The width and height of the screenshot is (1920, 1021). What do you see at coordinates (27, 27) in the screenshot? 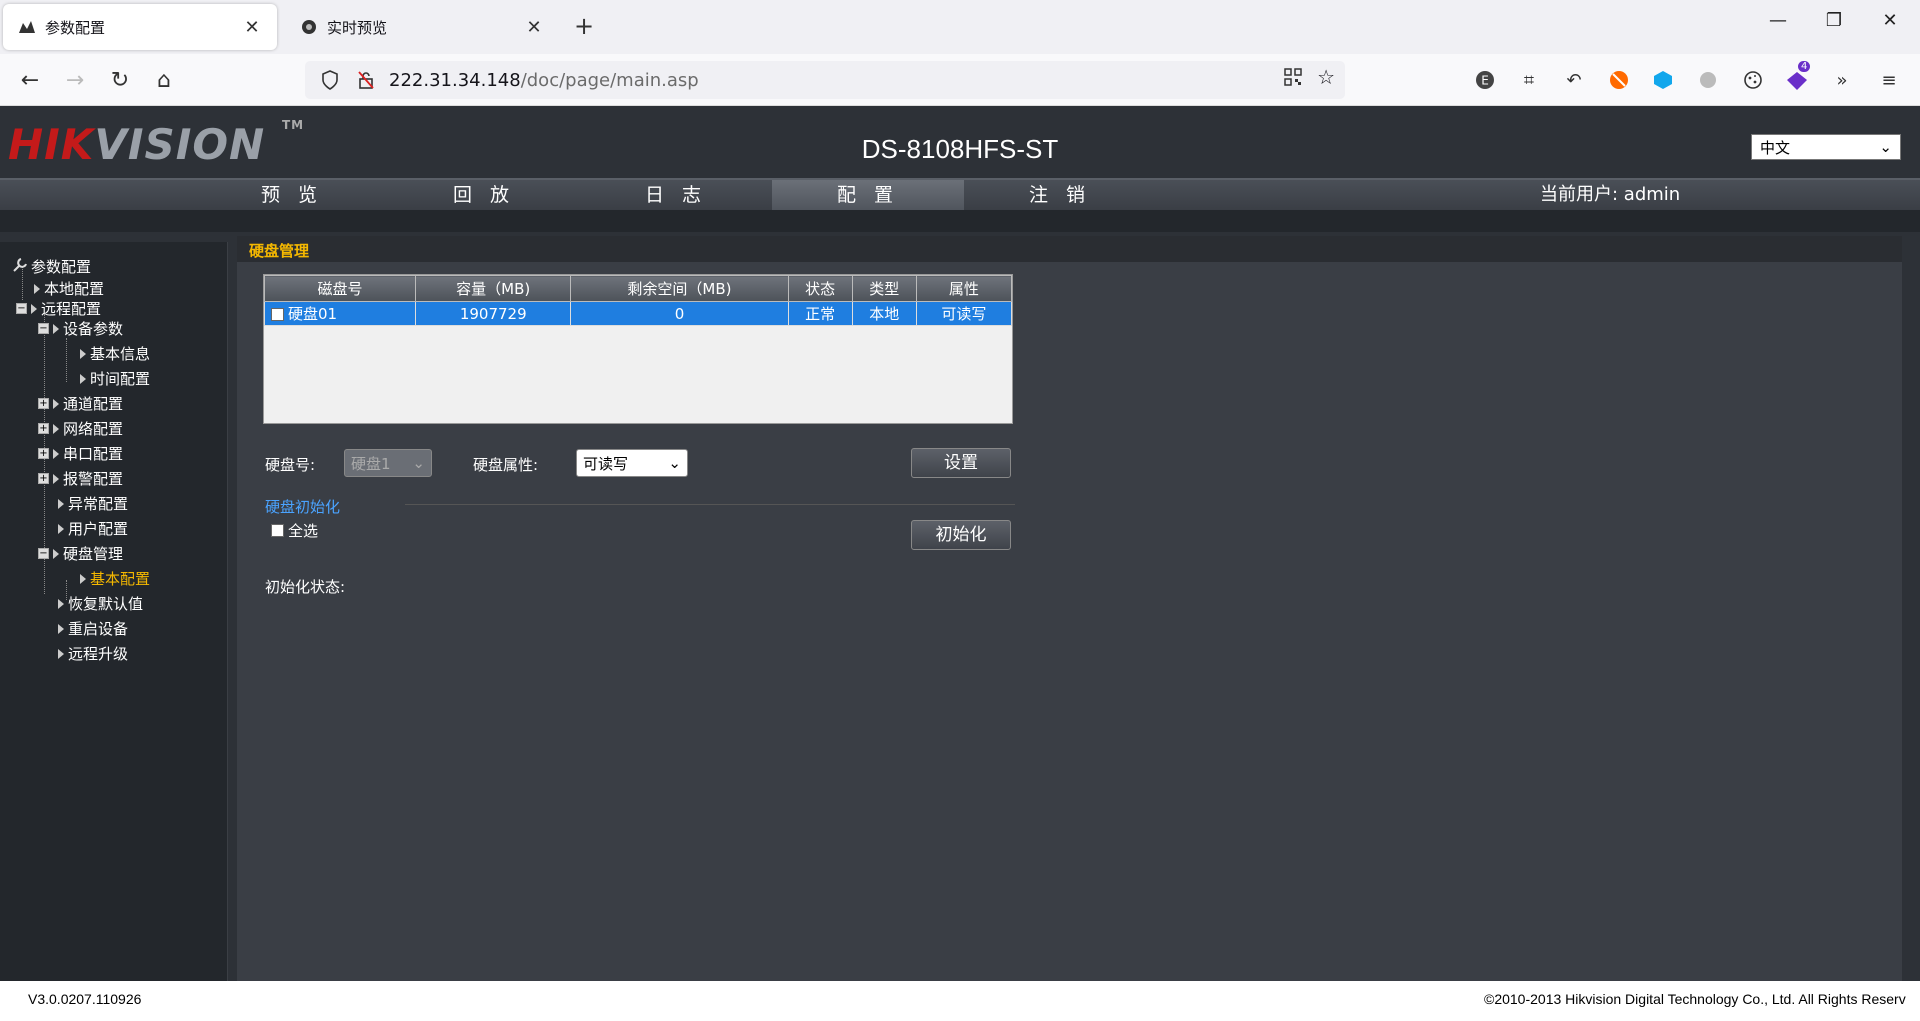
I see `hikvision-favicon-icon` at bounding box center [27, 27].